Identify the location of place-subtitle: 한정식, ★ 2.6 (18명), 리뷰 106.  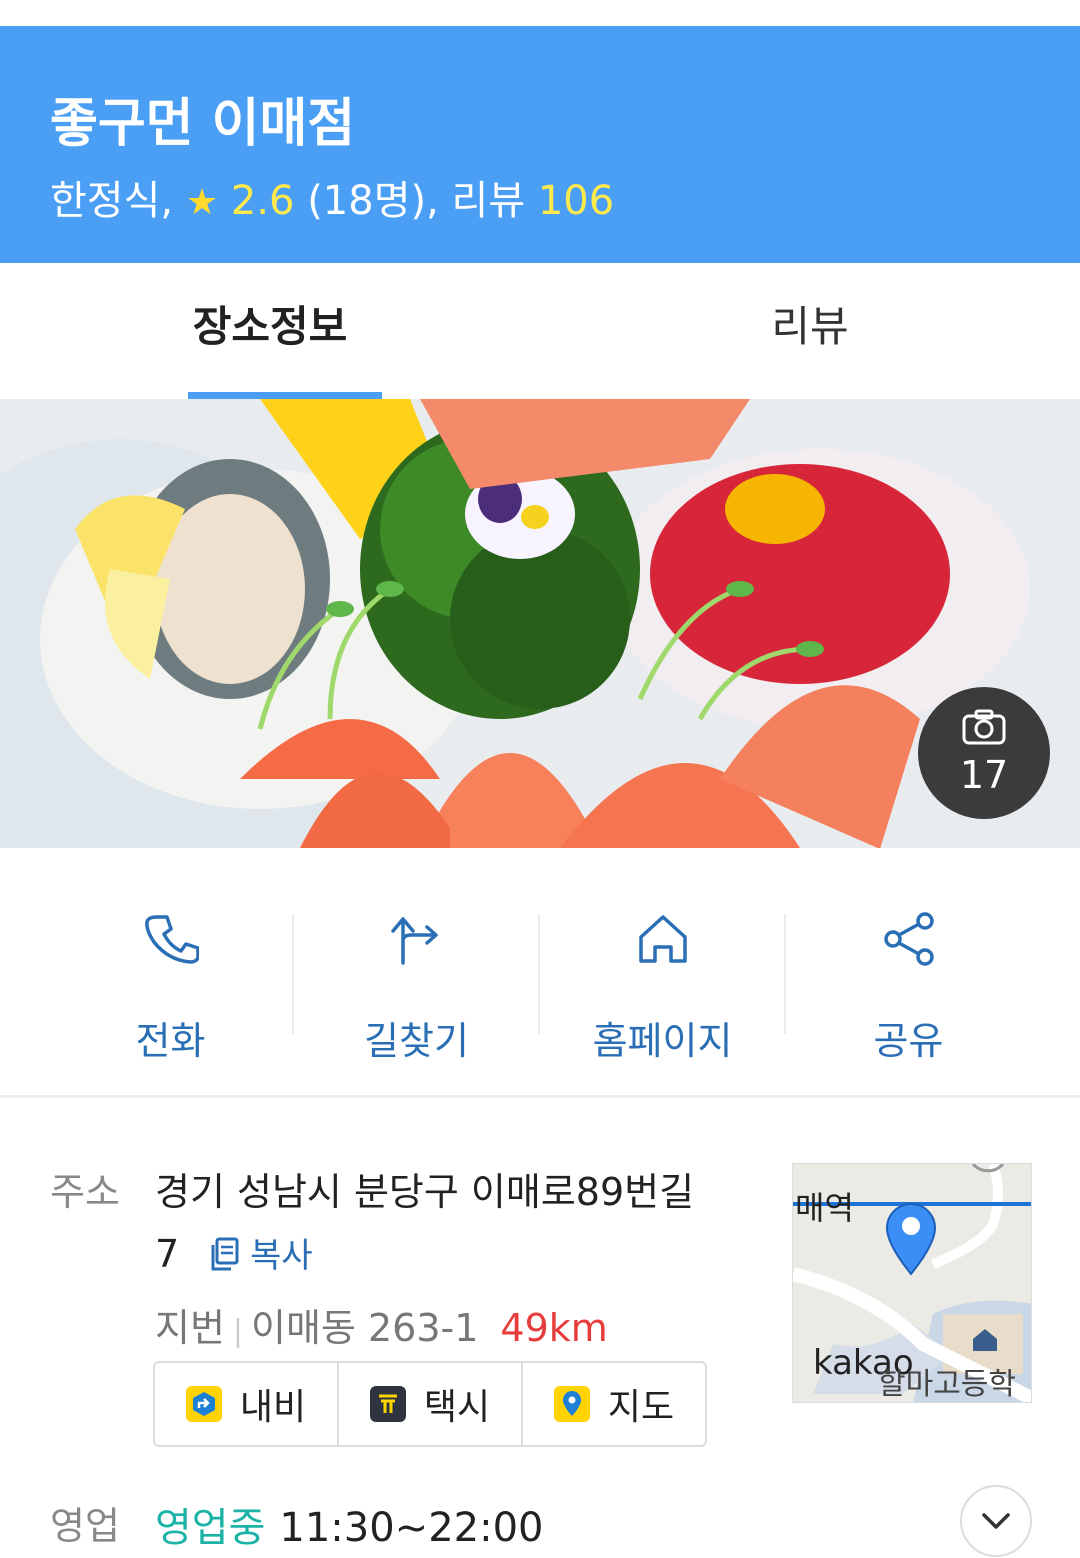
(332, 197).